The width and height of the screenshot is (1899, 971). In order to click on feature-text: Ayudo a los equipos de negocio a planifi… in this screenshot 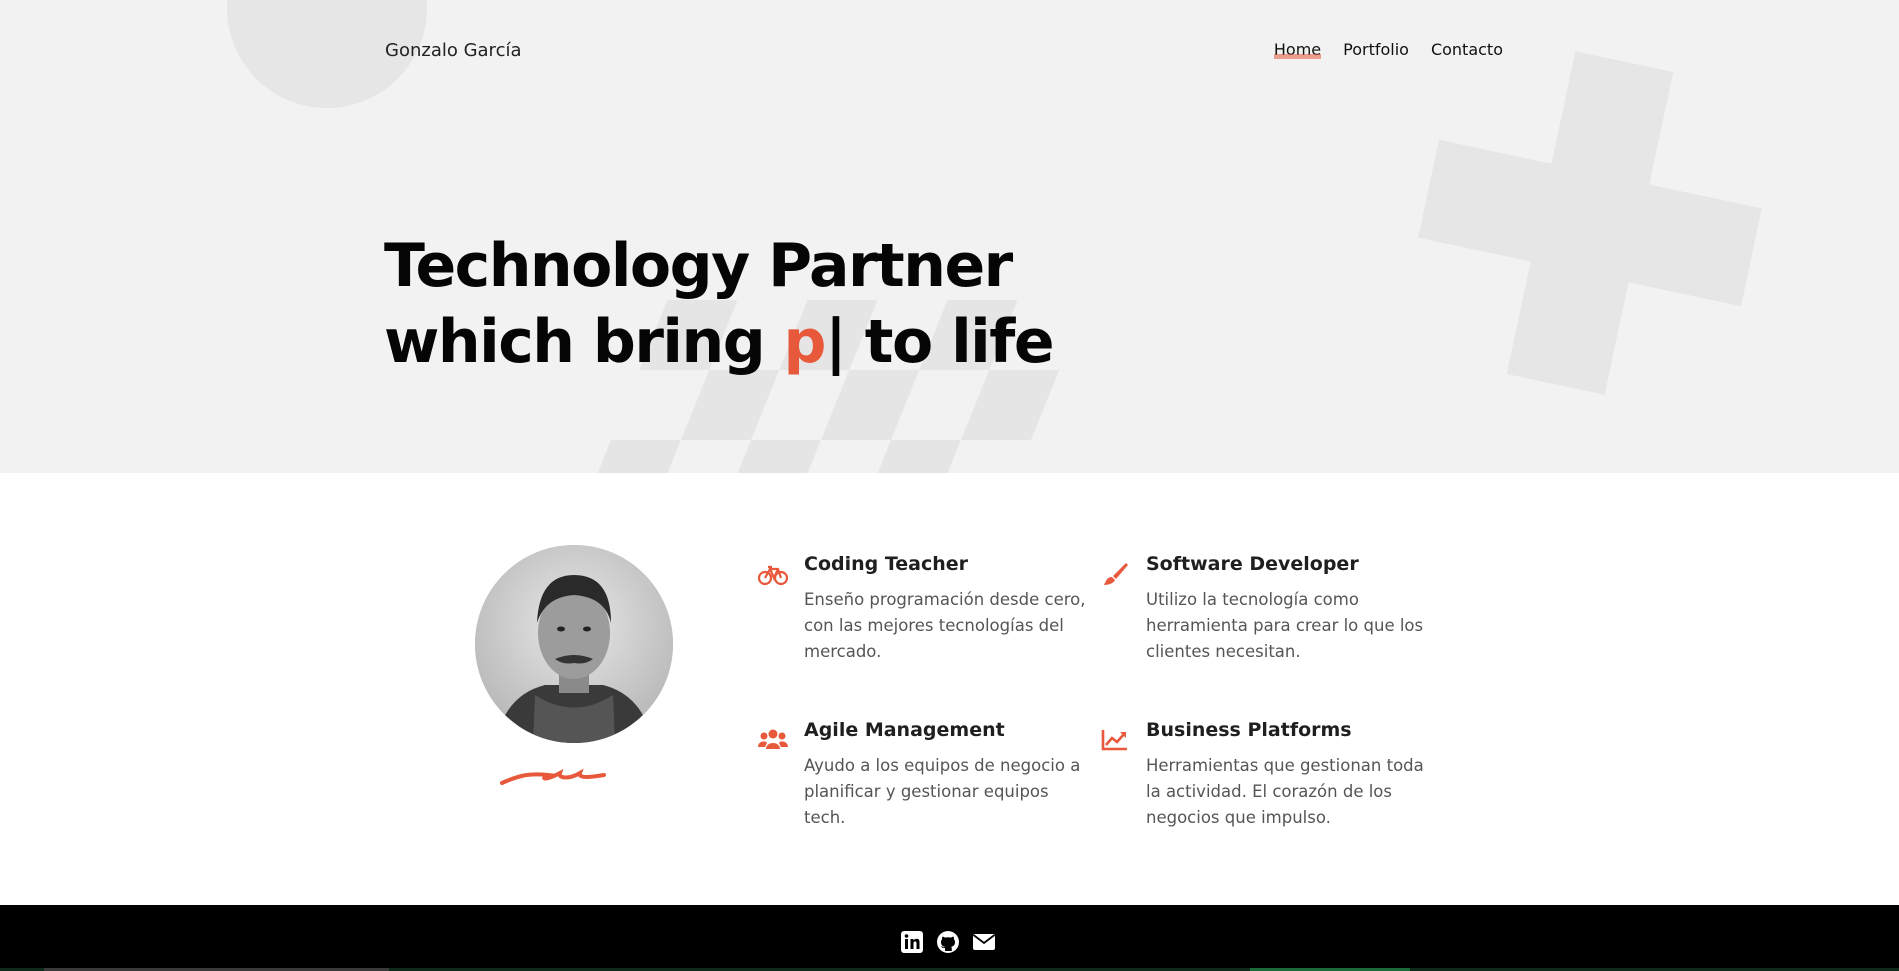, I will do `click(942, 791)`.